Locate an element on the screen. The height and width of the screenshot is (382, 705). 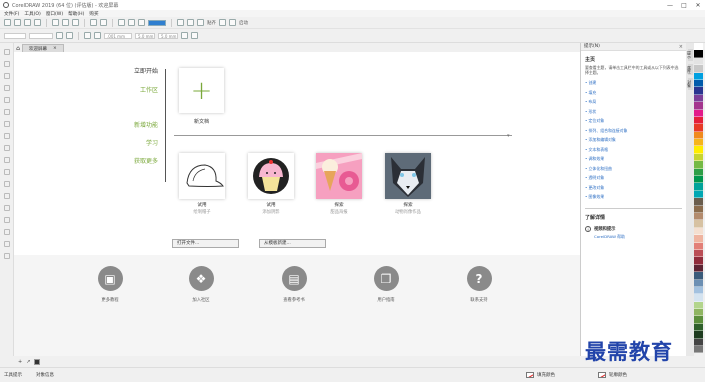
page-dimension-field is located at coordinates (41, 35).